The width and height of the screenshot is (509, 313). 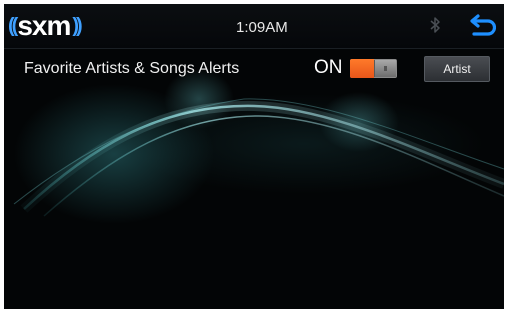 What do you see at coordinates (385, 68) in the screenshot?
I see `toggle-knob` at bounding box center [385, 68].